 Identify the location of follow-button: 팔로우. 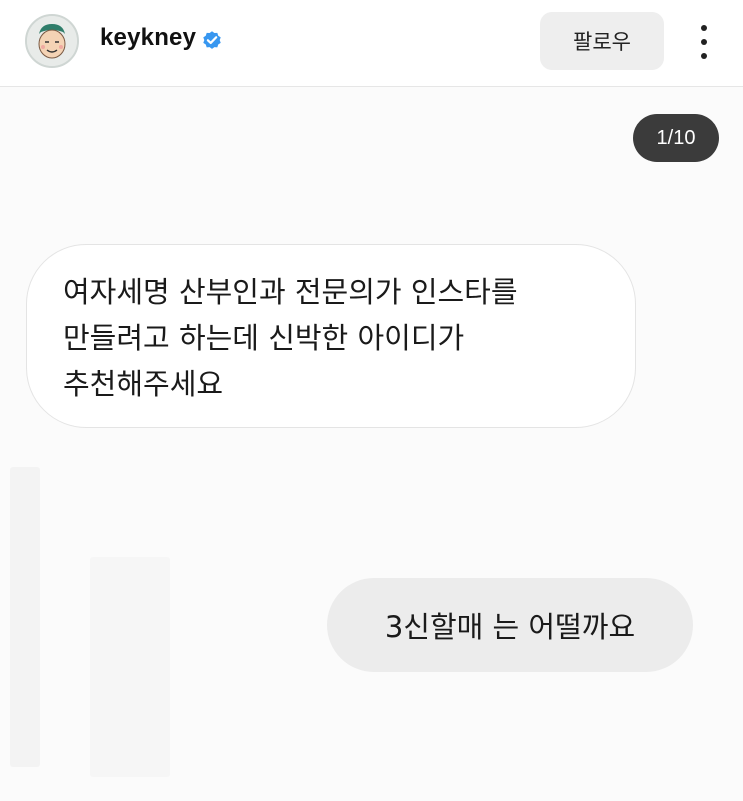
(602, 41).